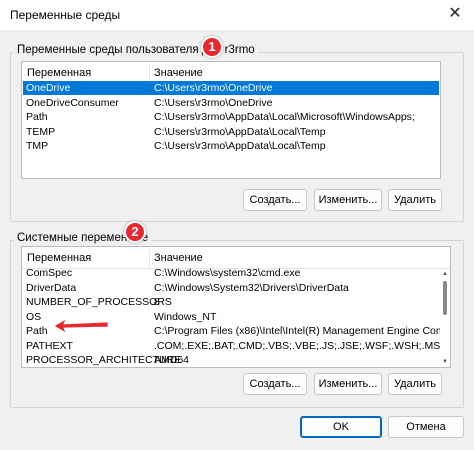 Image resolution: width=474 pixels, height=450 pixels. What do you see at coordinates (455, 14) in the screenshot?
I see `close-icon: ✕` at bounding box center [455, 14].